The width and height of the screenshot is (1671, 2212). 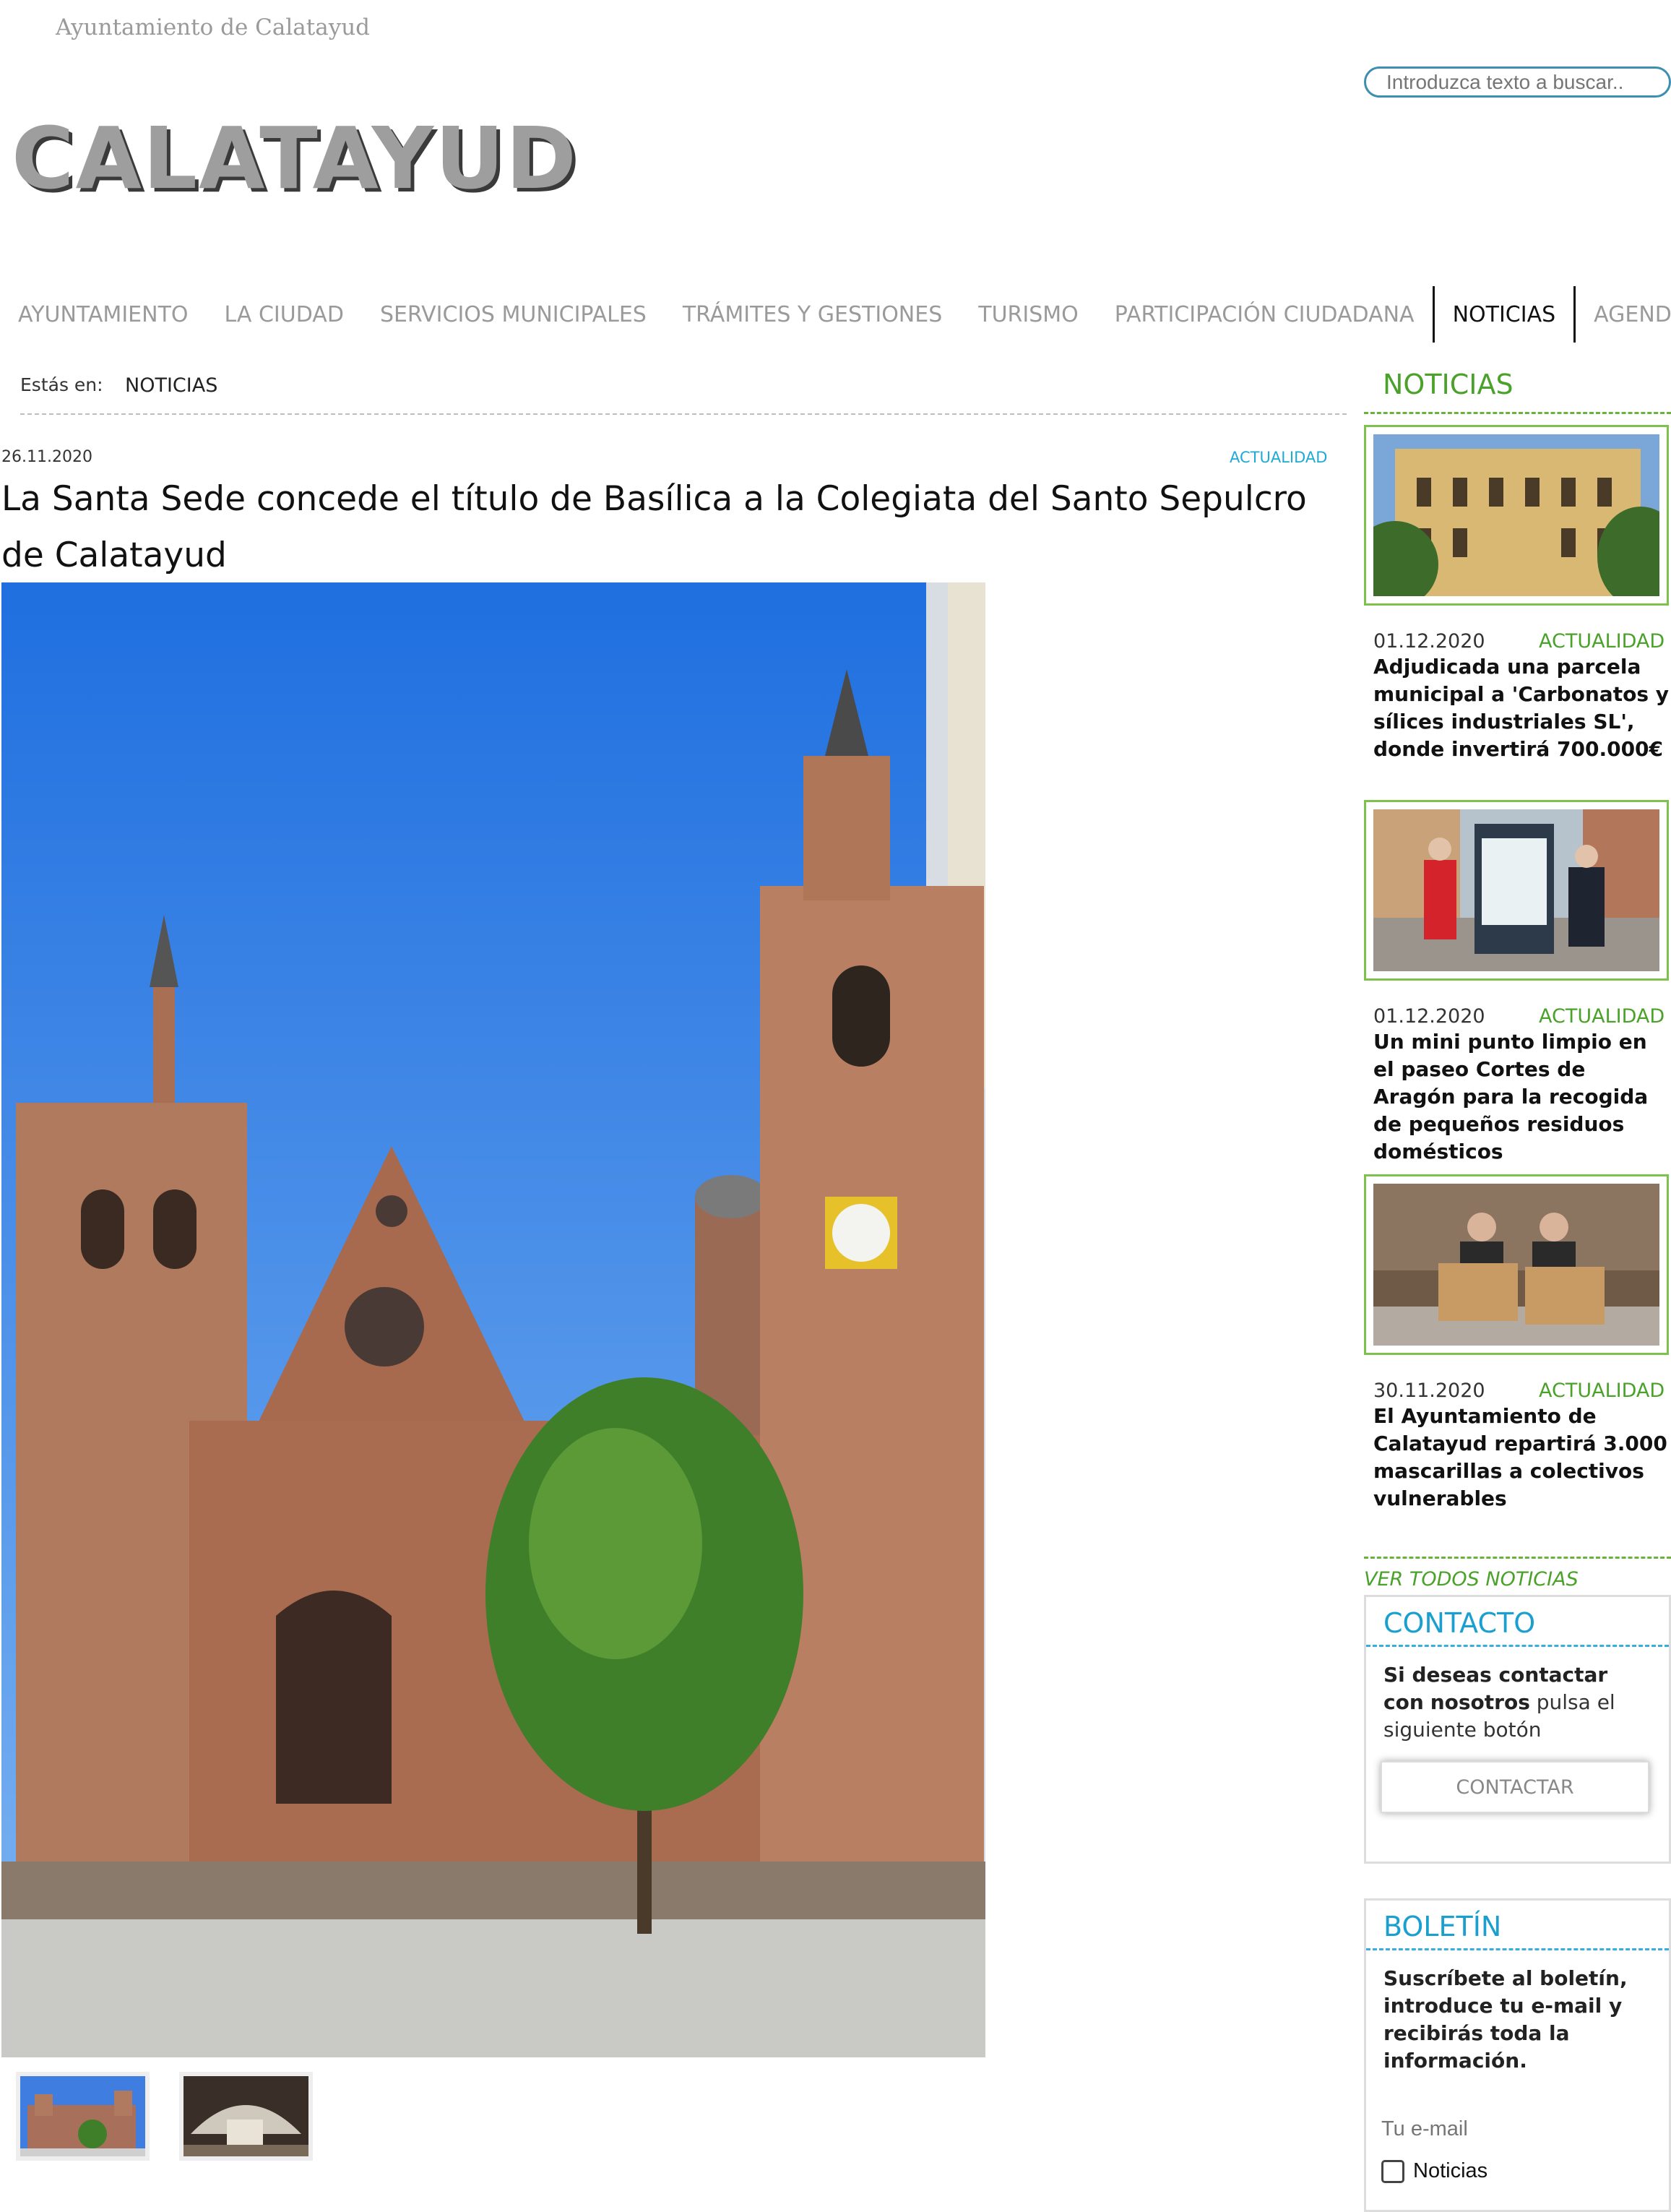 I want to click on newsletter-noticias-checkbox, so click(x=1392, y=2171).